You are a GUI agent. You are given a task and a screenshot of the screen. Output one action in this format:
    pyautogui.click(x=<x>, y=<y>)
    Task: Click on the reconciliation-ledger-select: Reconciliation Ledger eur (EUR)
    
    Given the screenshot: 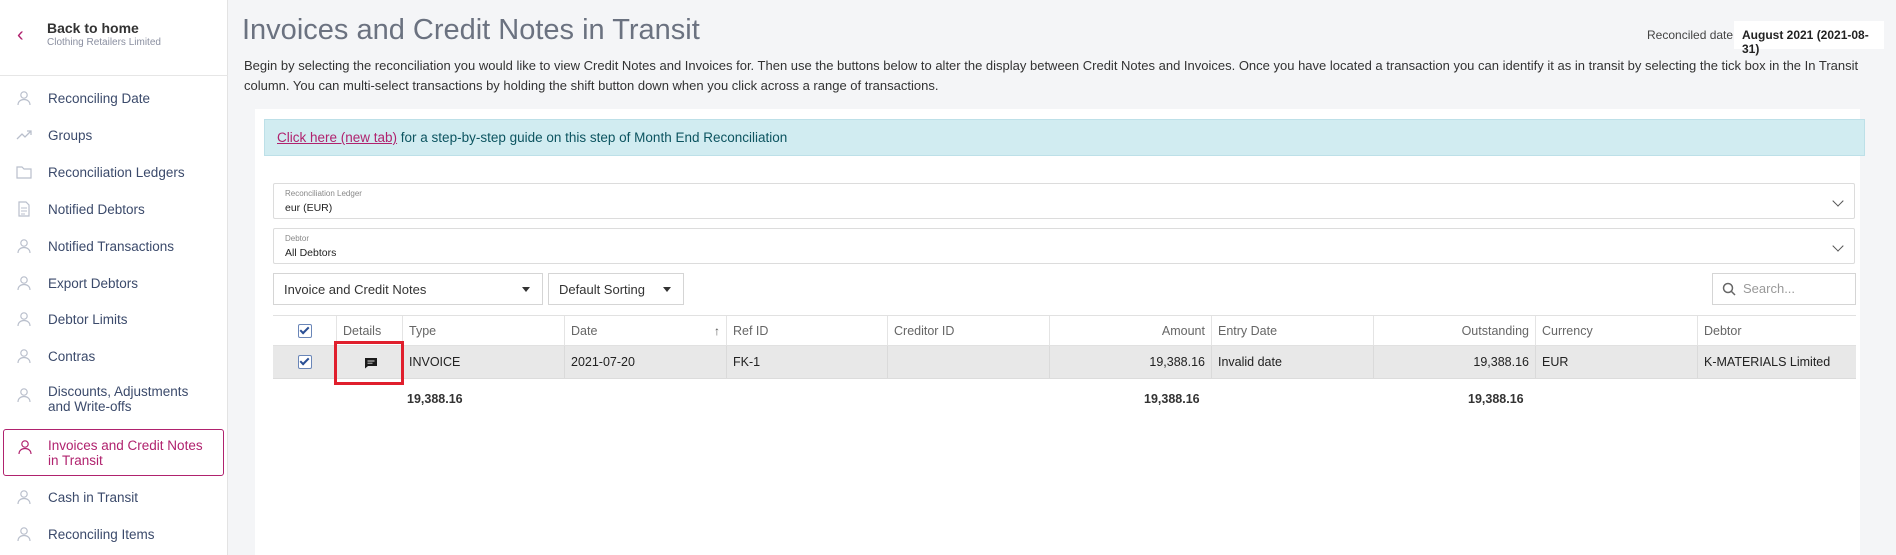 What is the action you would take?
    pyautogui.click(x=1064, y=201)
    